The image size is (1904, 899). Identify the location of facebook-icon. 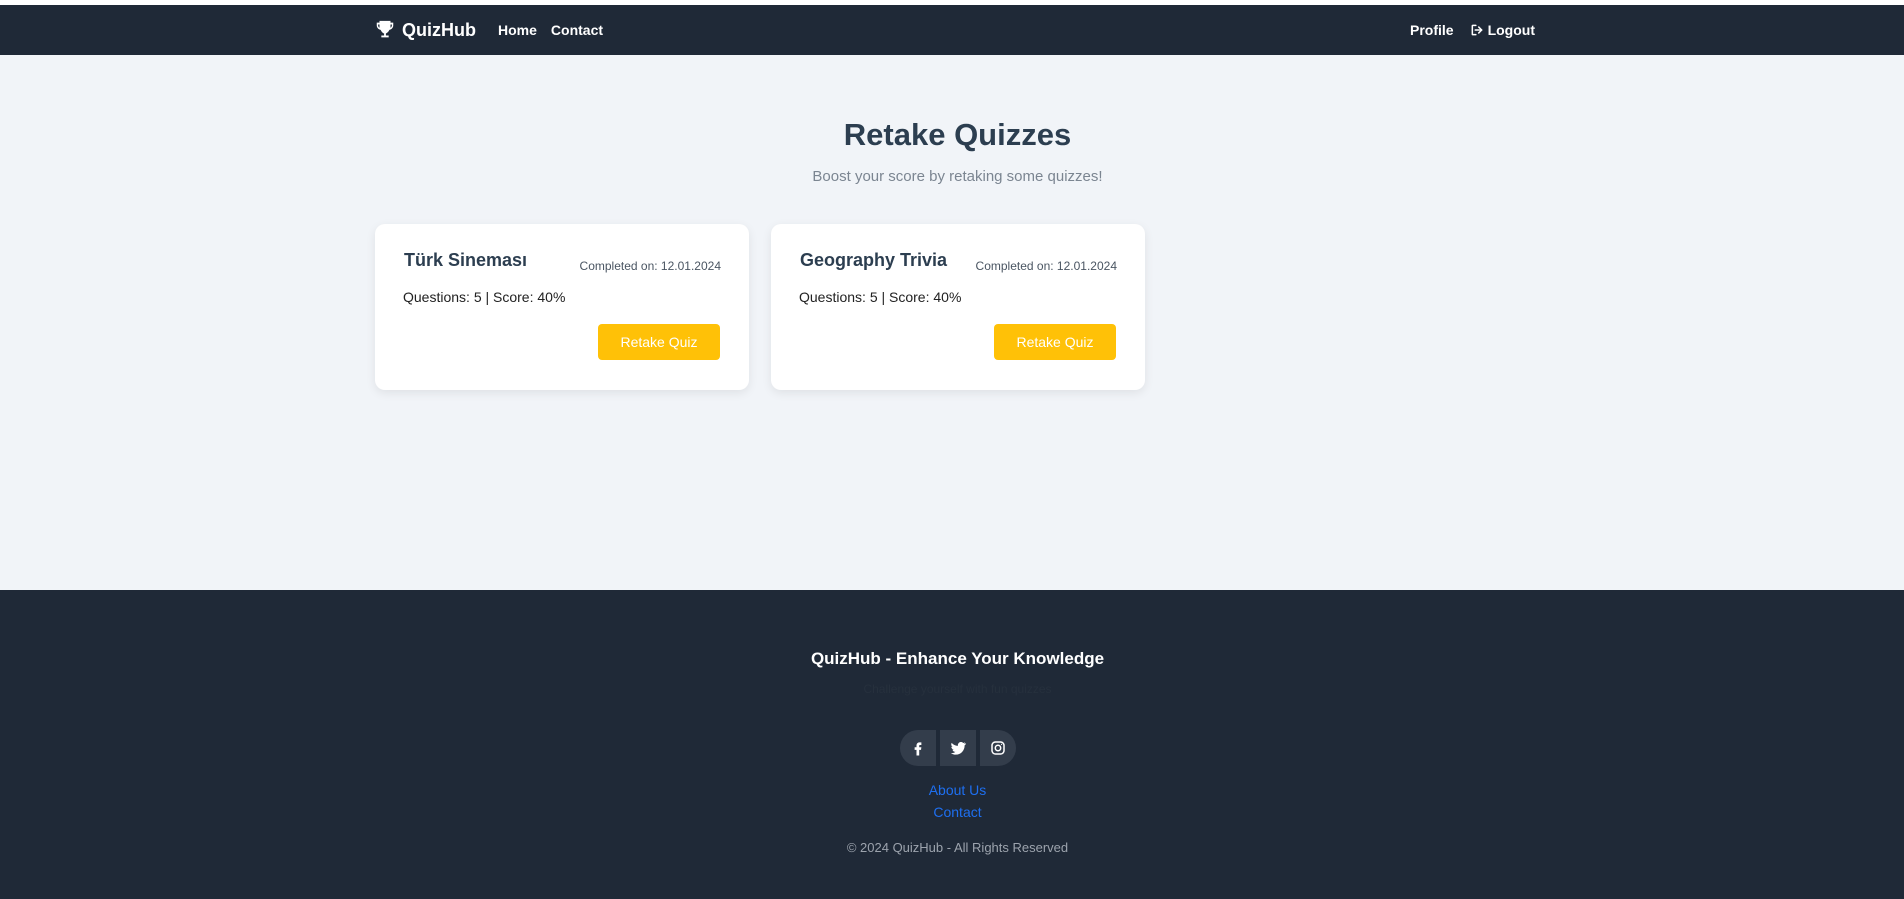
(918, 749).